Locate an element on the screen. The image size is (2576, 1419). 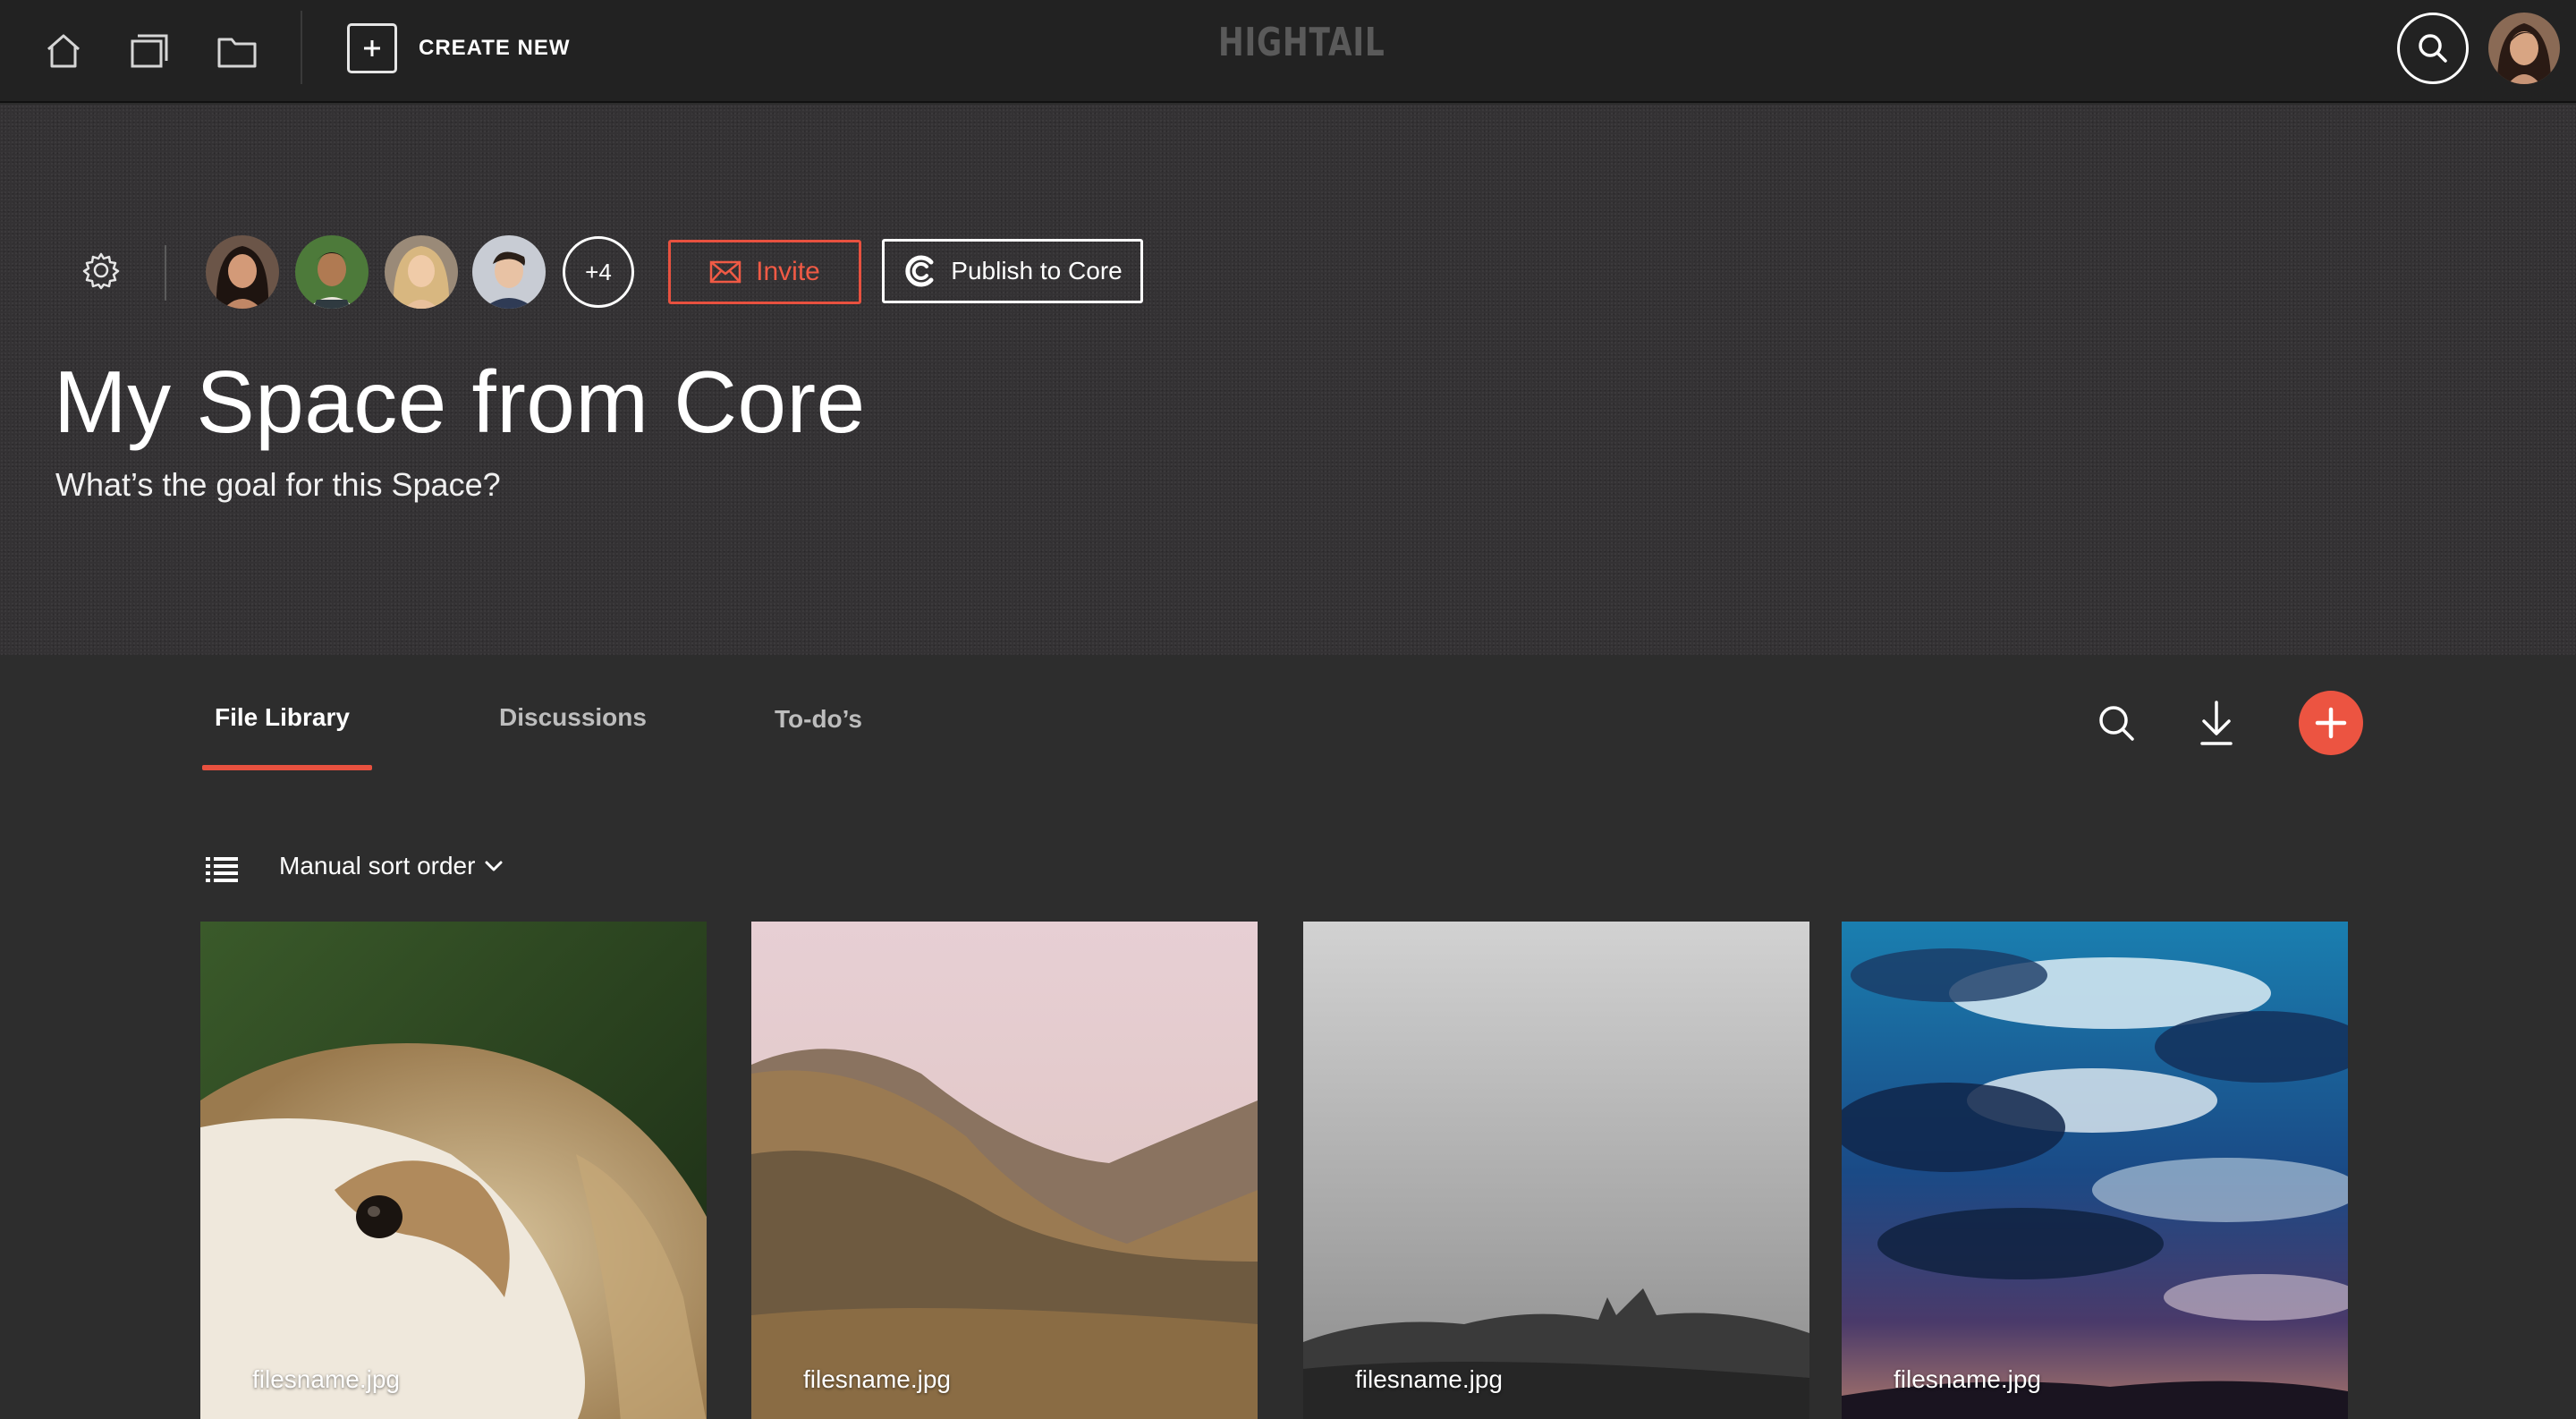
stacked-windows-icon is located at coordinates (149, 51).